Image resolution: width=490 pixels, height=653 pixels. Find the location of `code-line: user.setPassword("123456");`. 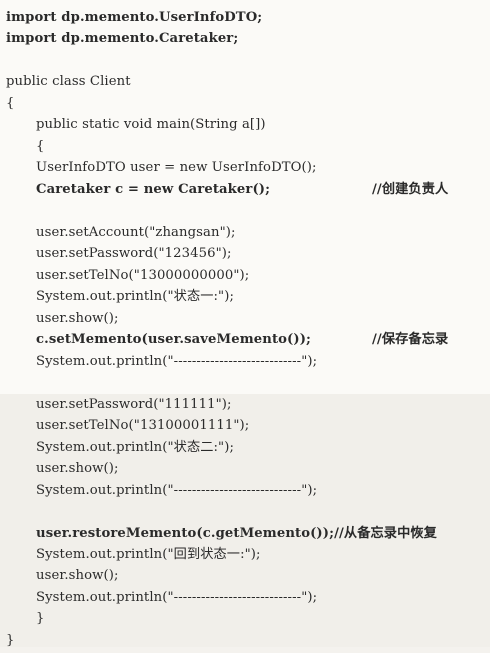

code-line: user.setPassword("123456"); is located at coordinates (245, 254).